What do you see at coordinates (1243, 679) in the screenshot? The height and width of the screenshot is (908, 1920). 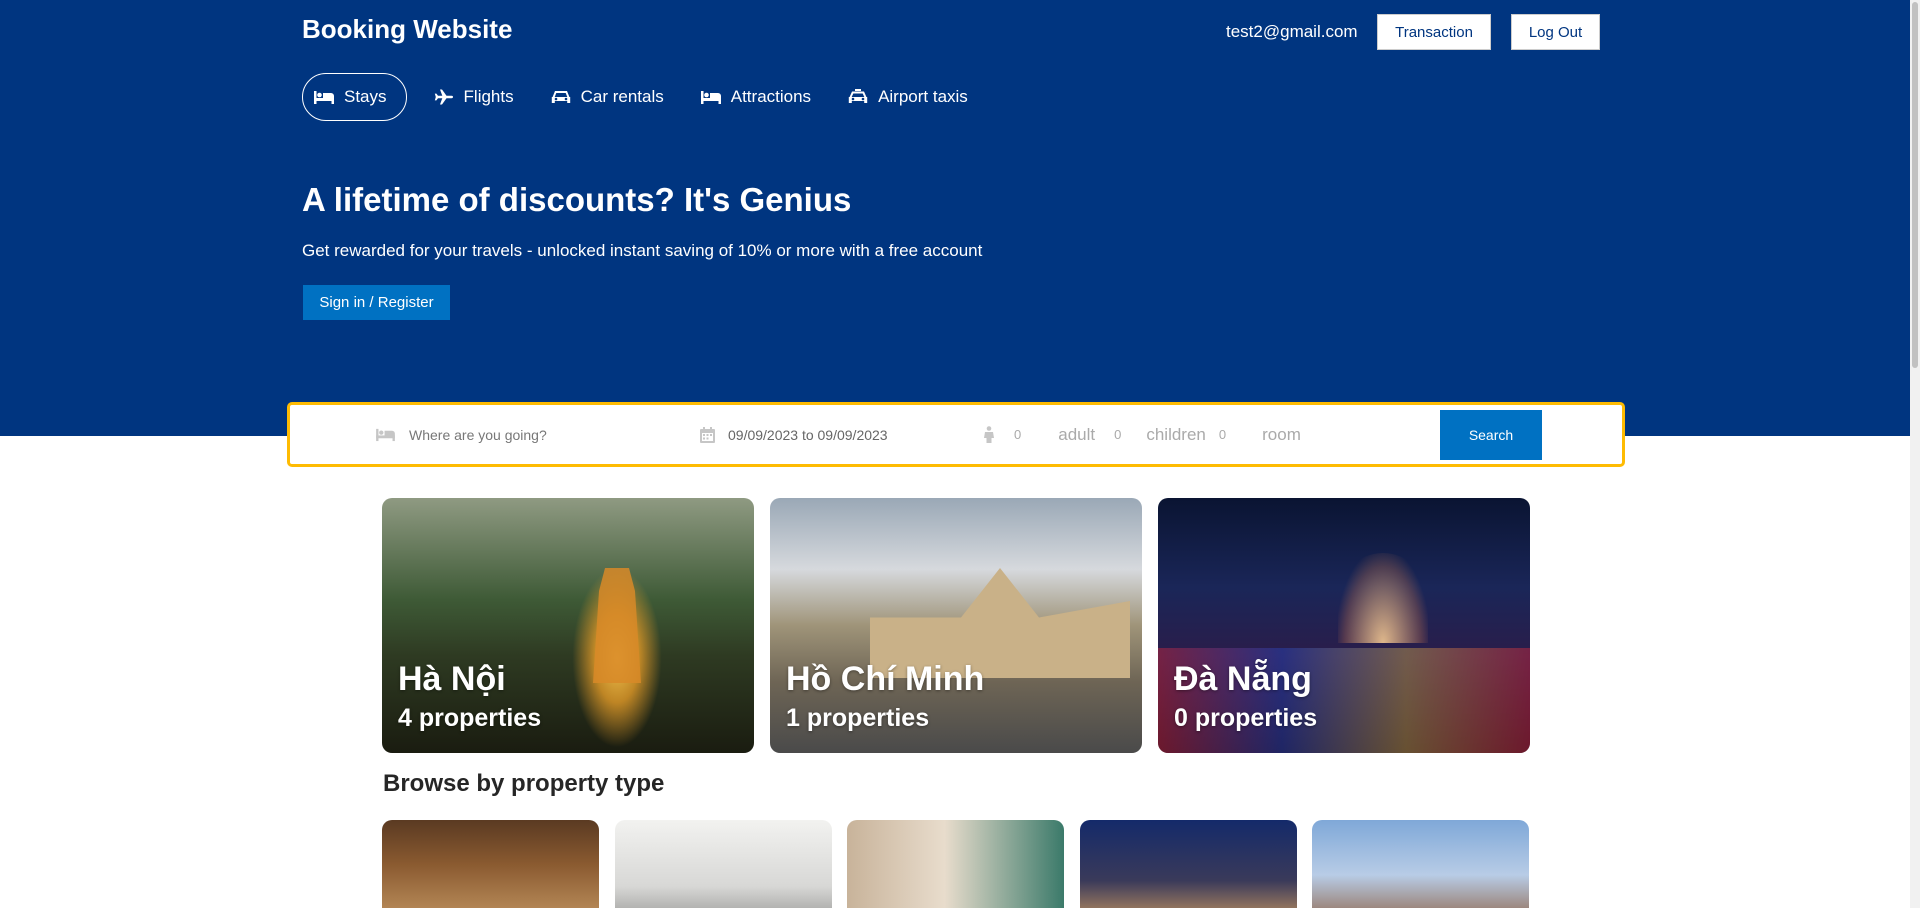 I see `city-name: Đà Nẵng` at bounding box center [1243, 679].